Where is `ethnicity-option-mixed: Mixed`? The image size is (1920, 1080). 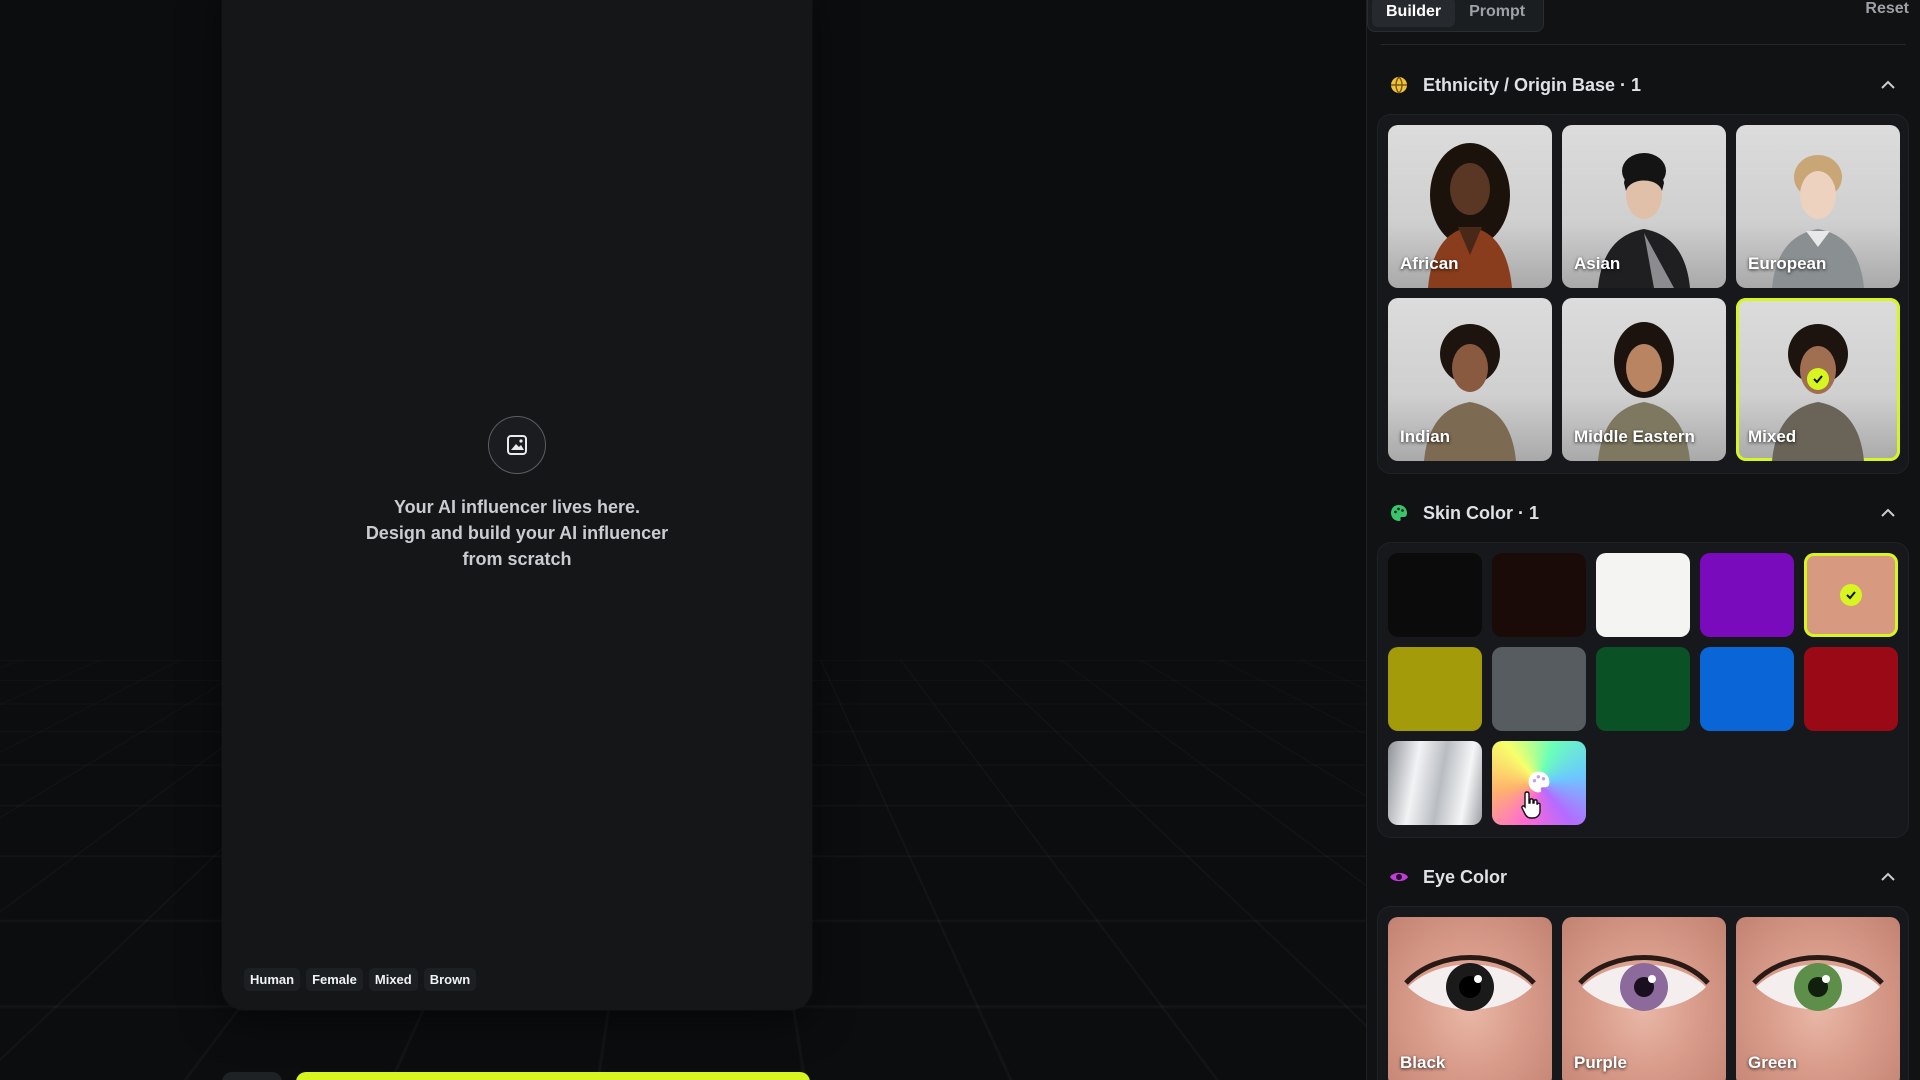 ethnicity-option-mixed: Mixed is located at coordinates (1818, 379).